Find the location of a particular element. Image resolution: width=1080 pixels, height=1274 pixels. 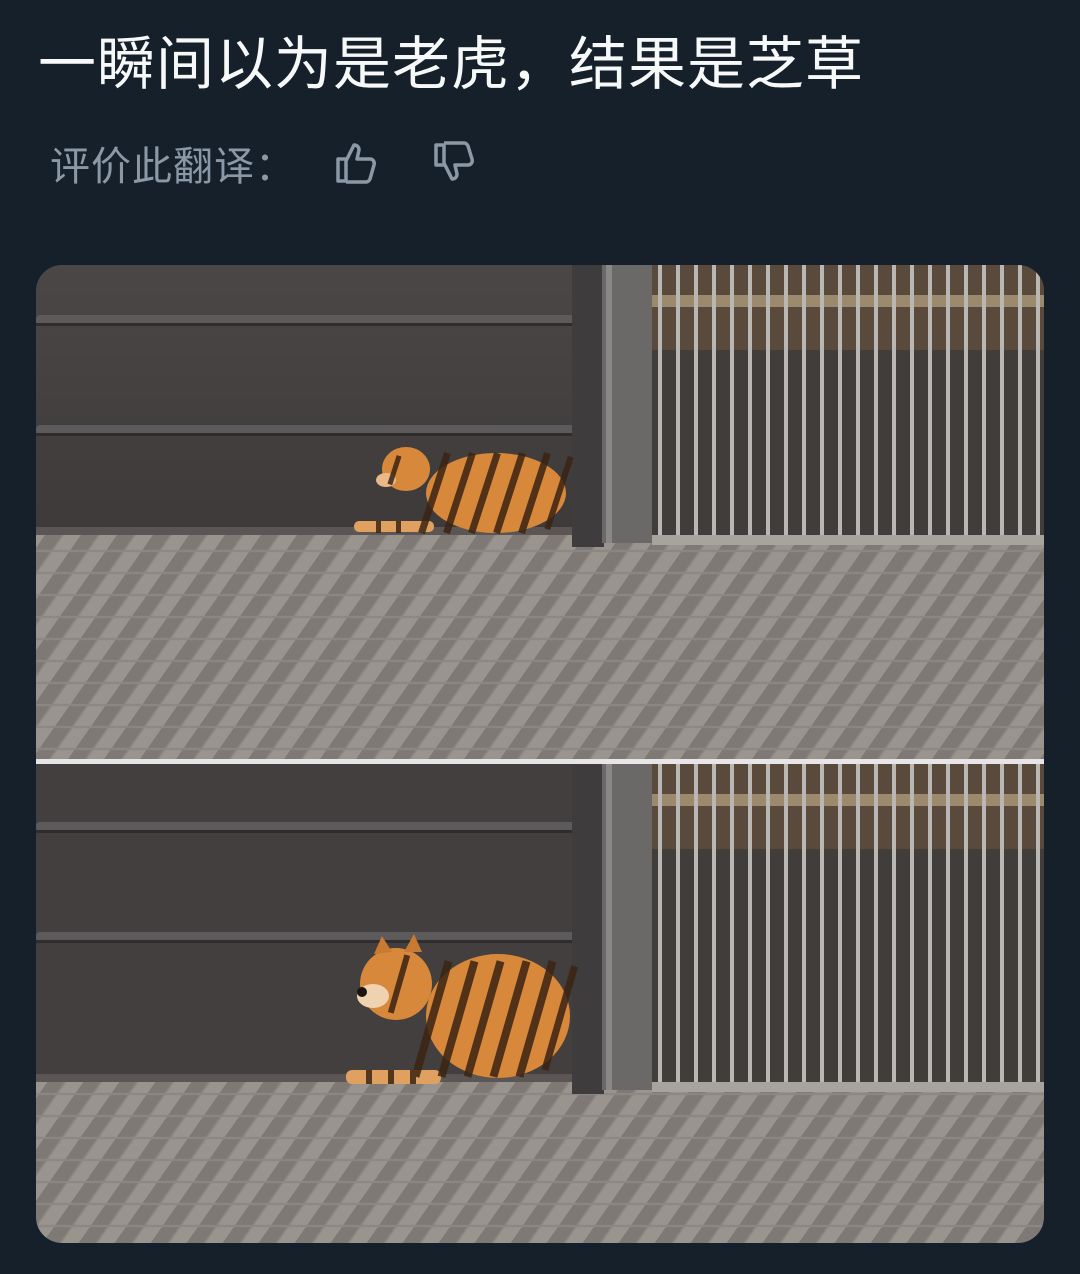

translation-rating-label: 评价此翻译： is located at coordinates (173, 167).